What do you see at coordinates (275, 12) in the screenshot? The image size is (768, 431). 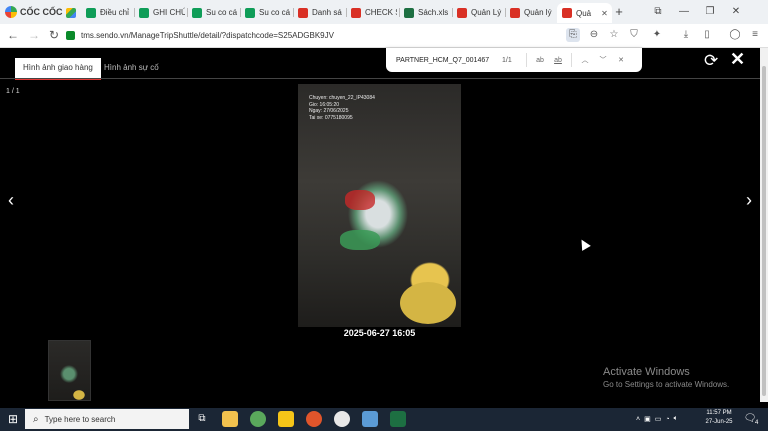 I see `tab-label: Su co cá` at bounding box center [275, 12].